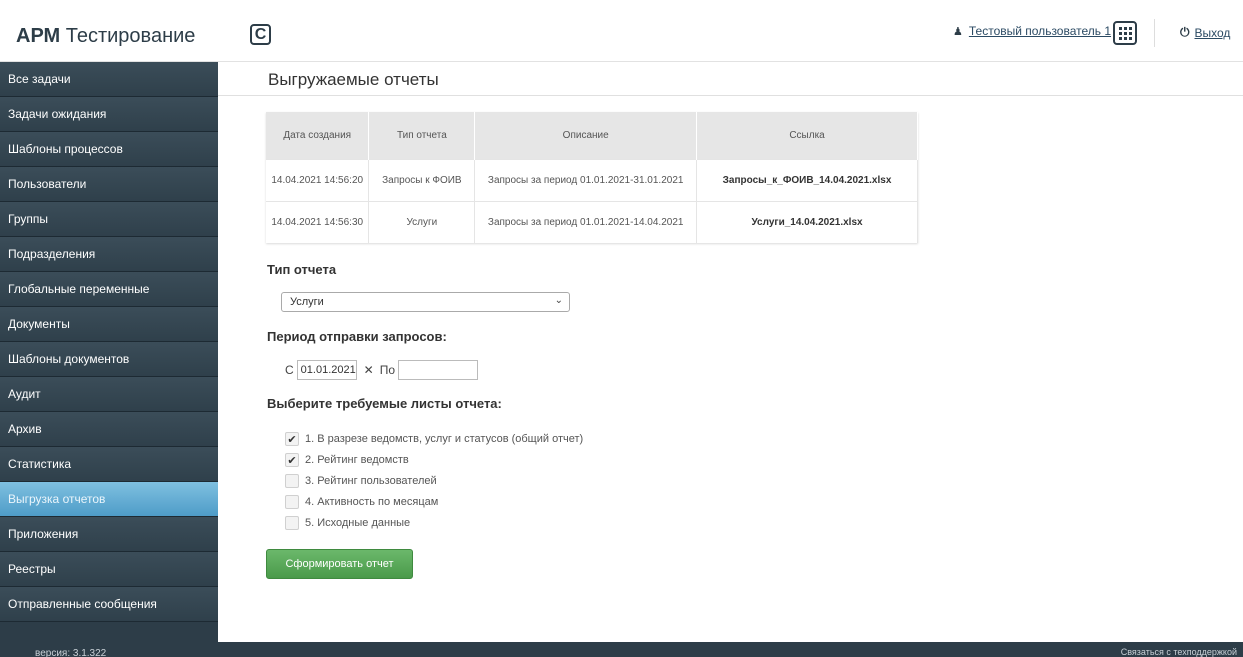 The width and height of the screenshot is (1243, 657). What do you see at coordinates (109, 604) in the screenshot?
I see `sidebar-item-sent-messages: Отправленные сообщения` at bounding box center [109, 604].